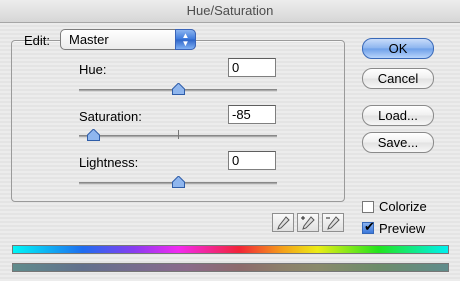  What do you see at coordinates (230, 11) in the screenshot?
I see `window-title: Hue/Saturation` at bounding box center [230, 11].